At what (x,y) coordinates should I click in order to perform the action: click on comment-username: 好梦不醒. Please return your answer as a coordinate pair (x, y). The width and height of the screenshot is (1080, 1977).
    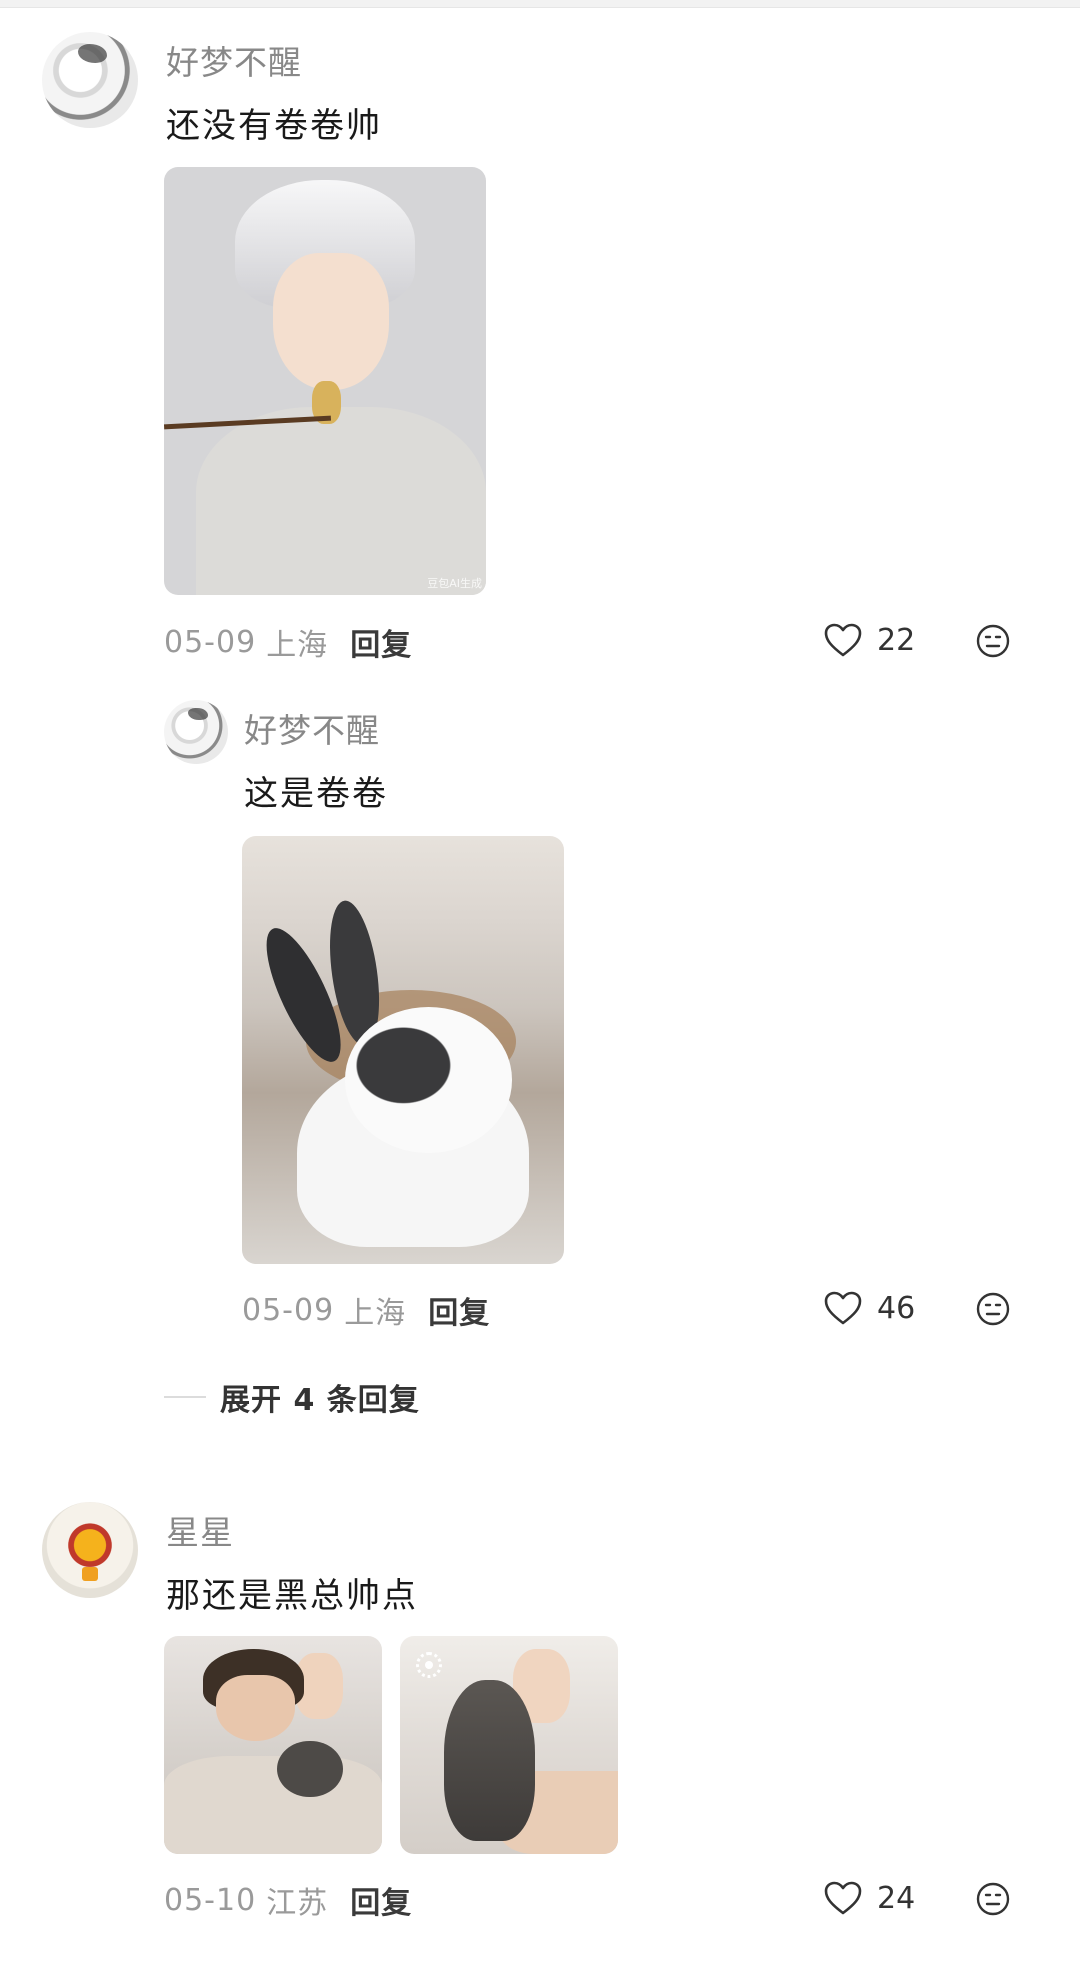
    Looking at the image, I should click on (234, 60).